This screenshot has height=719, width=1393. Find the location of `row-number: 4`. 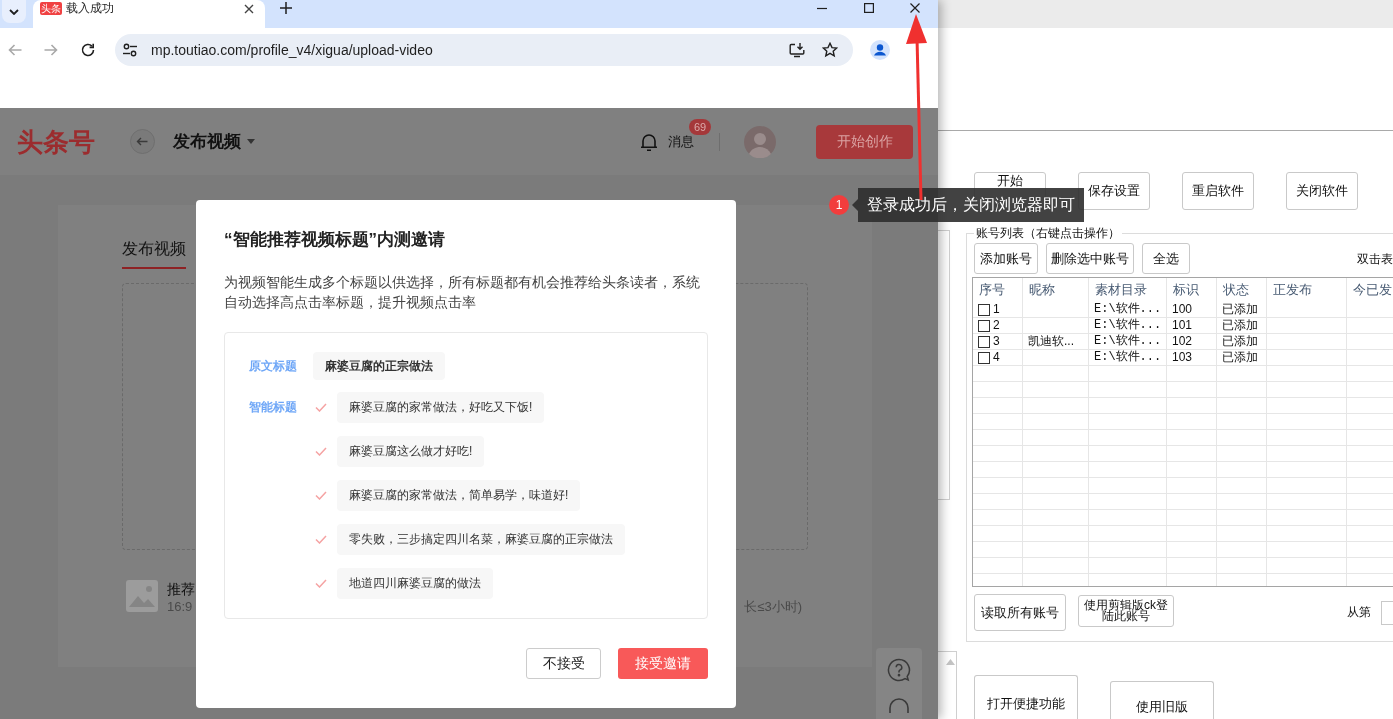

row-number: 4 is located at coordinates (996, 357).